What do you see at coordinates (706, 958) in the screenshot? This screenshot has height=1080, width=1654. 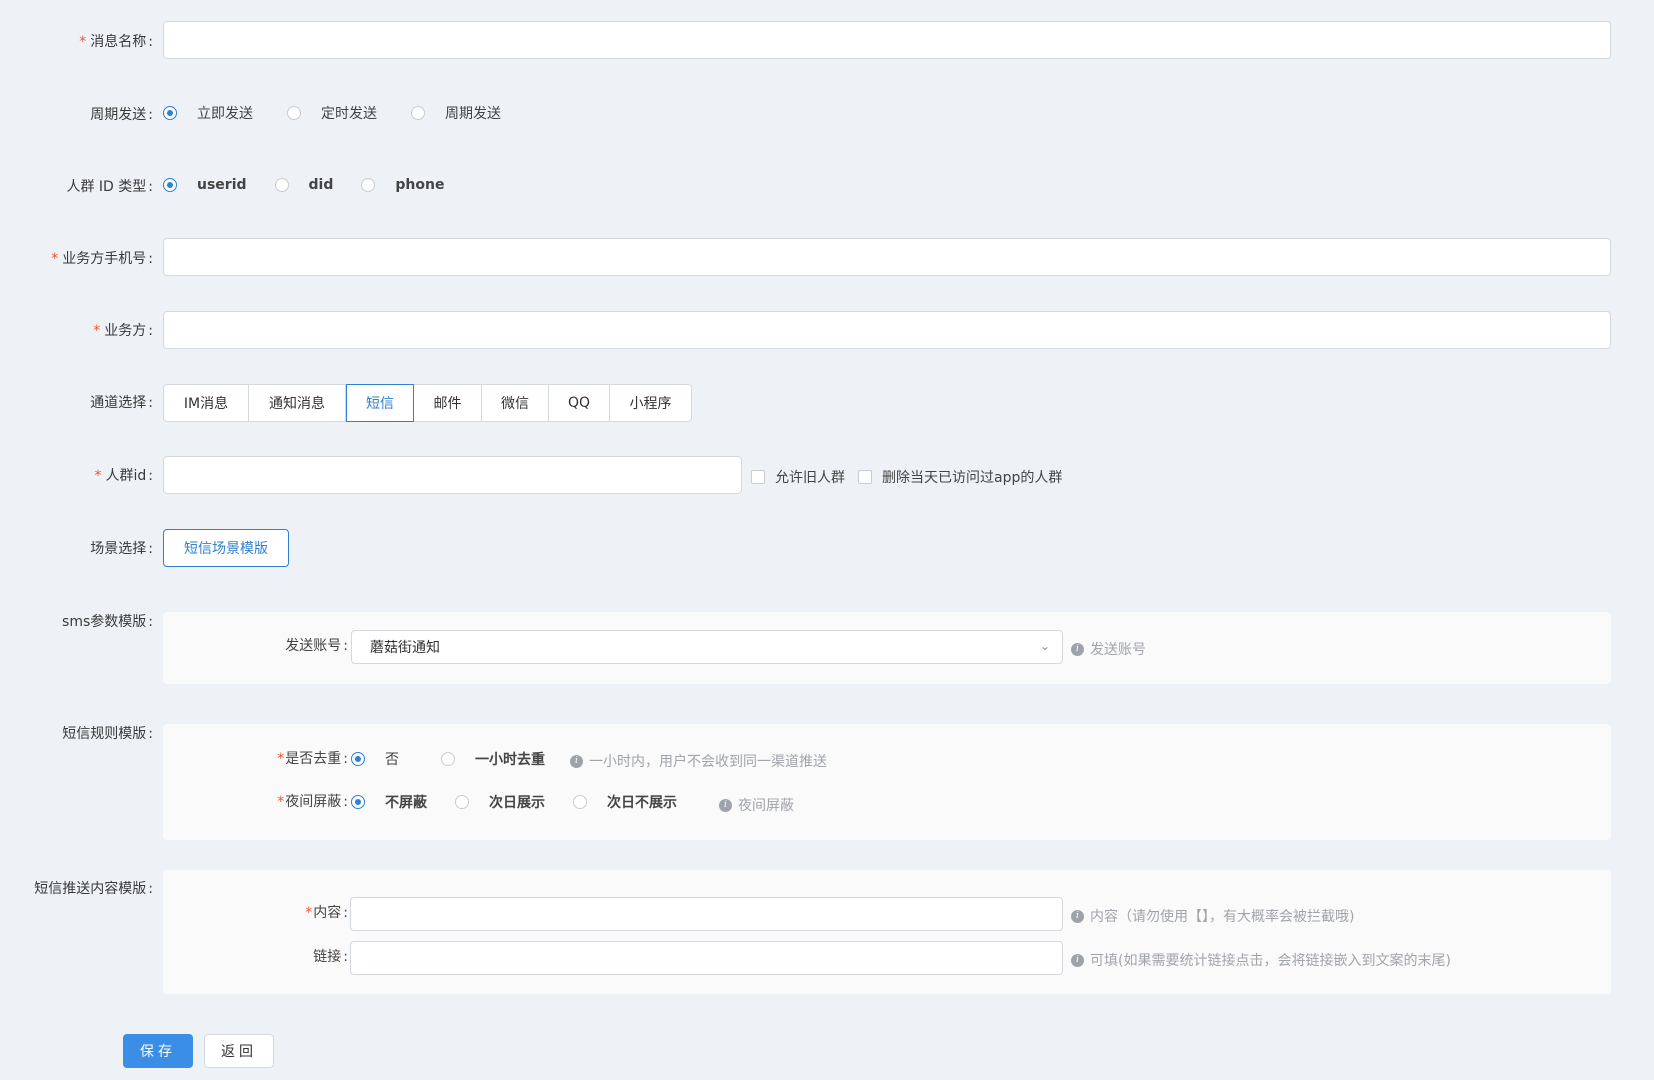 I see `link-input` at bounding box center [706, 958].